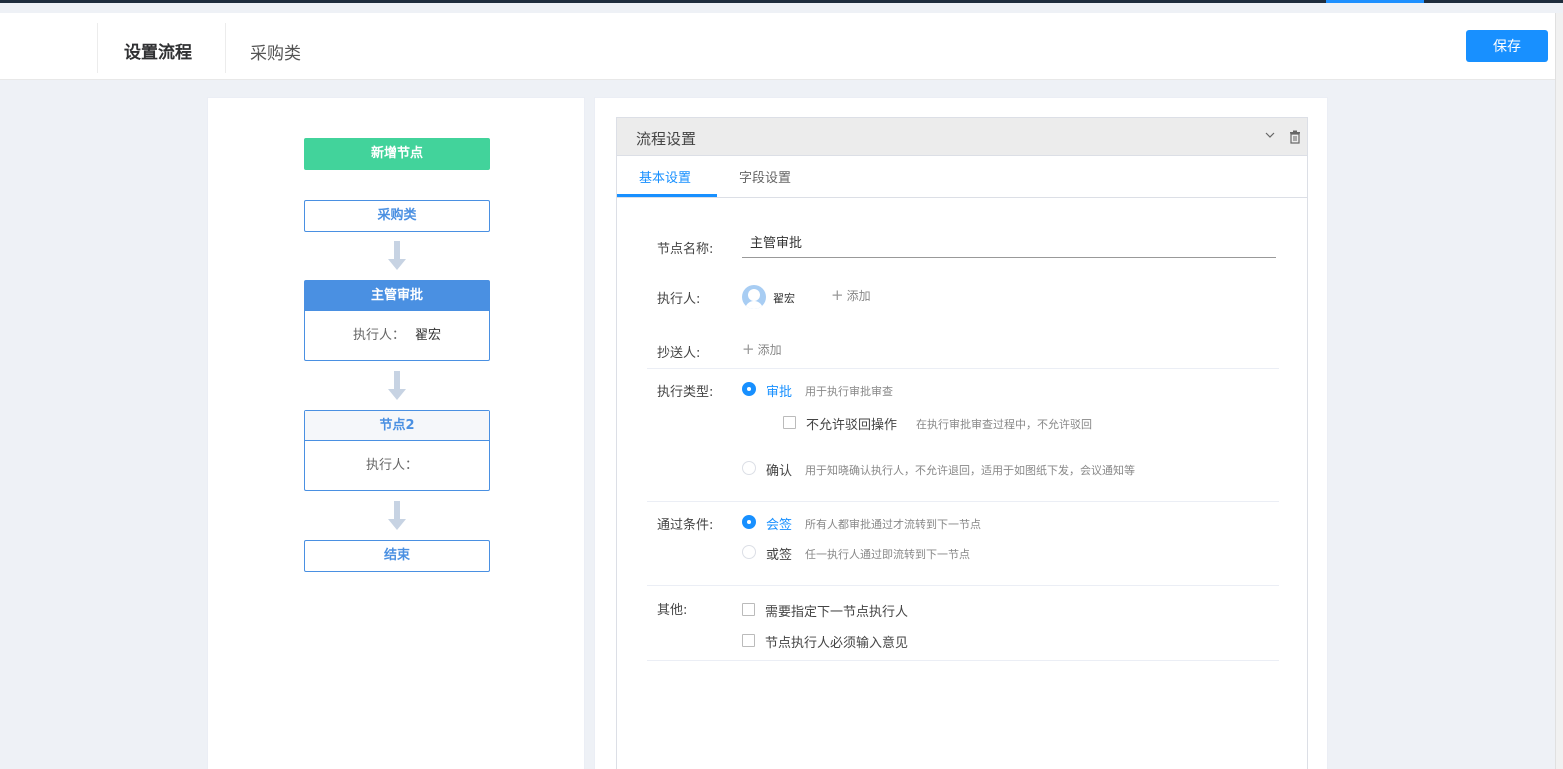  I want to click on node-name-input, so click(1009, 242).